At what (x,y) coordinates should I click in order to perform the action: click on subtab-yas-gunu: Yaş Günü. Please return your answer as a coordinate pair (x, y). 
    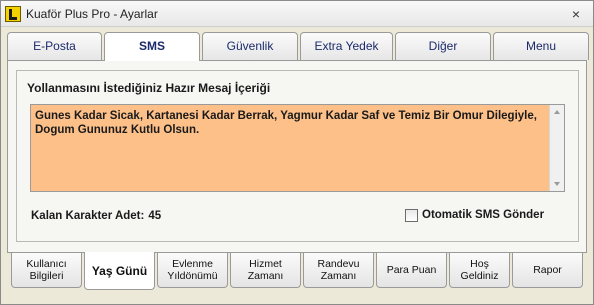
    Looking at the image, I should click on (119, 271).